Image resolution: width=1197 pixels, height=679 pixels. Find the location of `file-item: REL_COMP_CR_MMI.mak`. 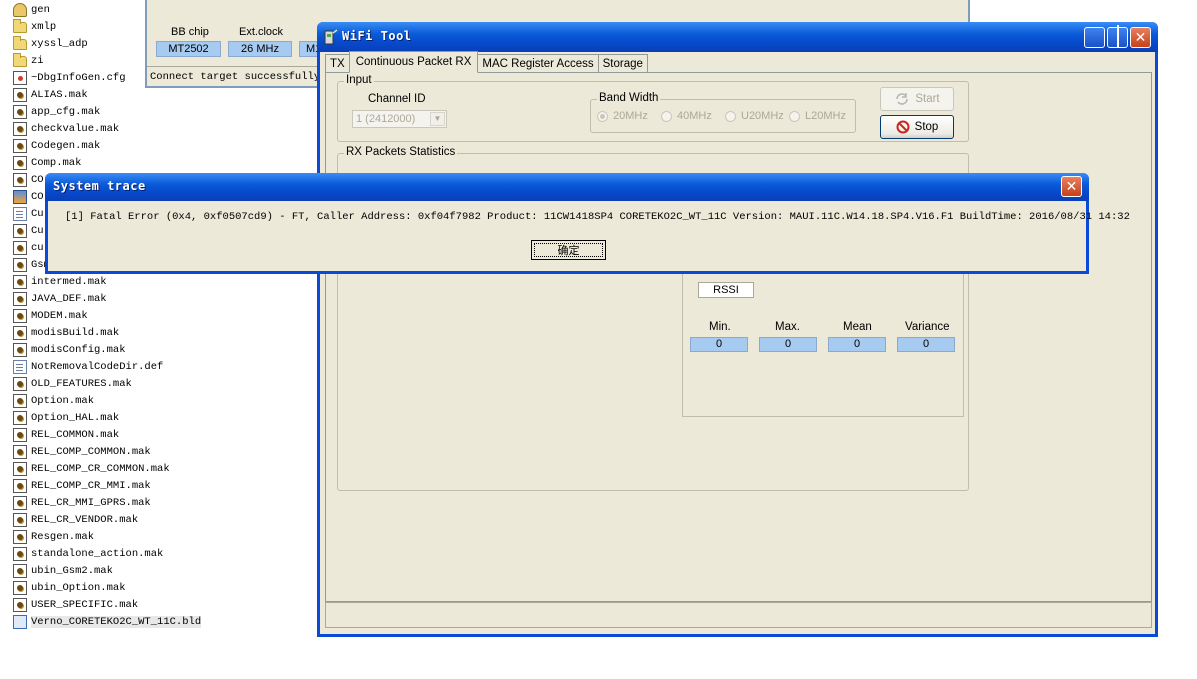

file-item: REL_COMP_CR_MMI.mak is located at coordinates (163, 485).